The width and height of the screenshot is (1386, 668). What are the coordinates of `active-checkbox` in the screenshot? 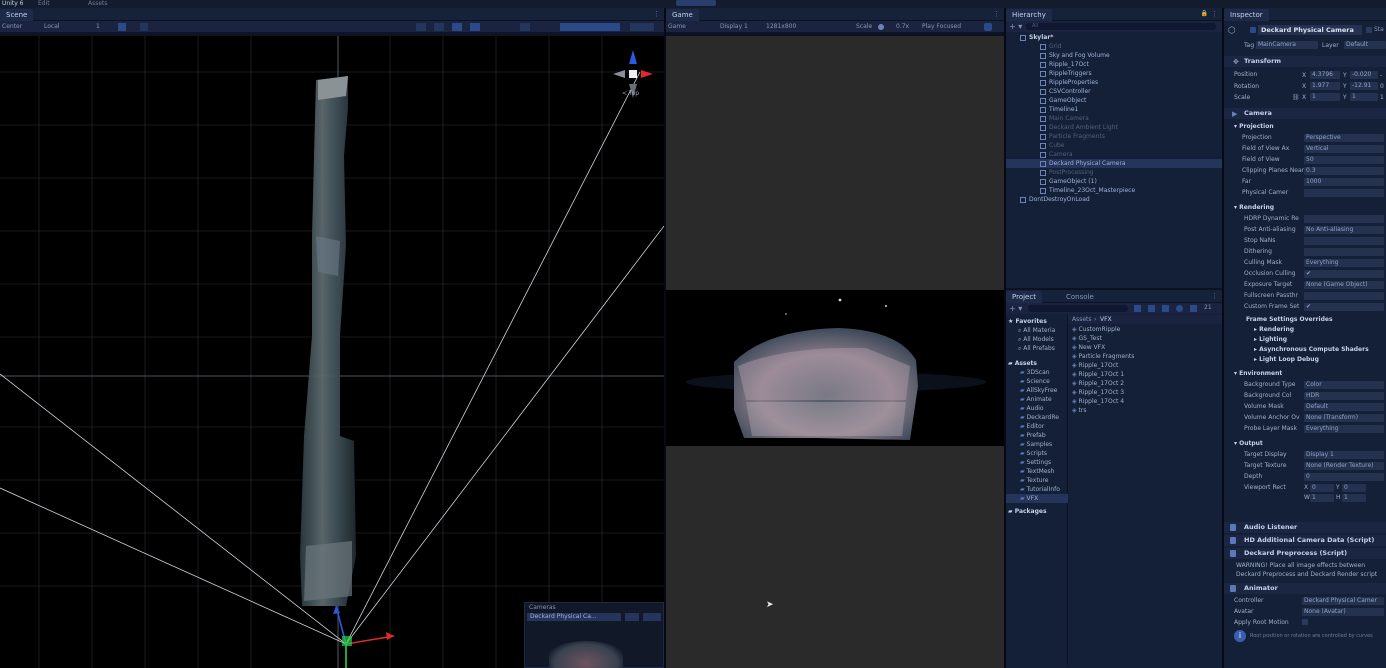 It's located at (1253, 30).